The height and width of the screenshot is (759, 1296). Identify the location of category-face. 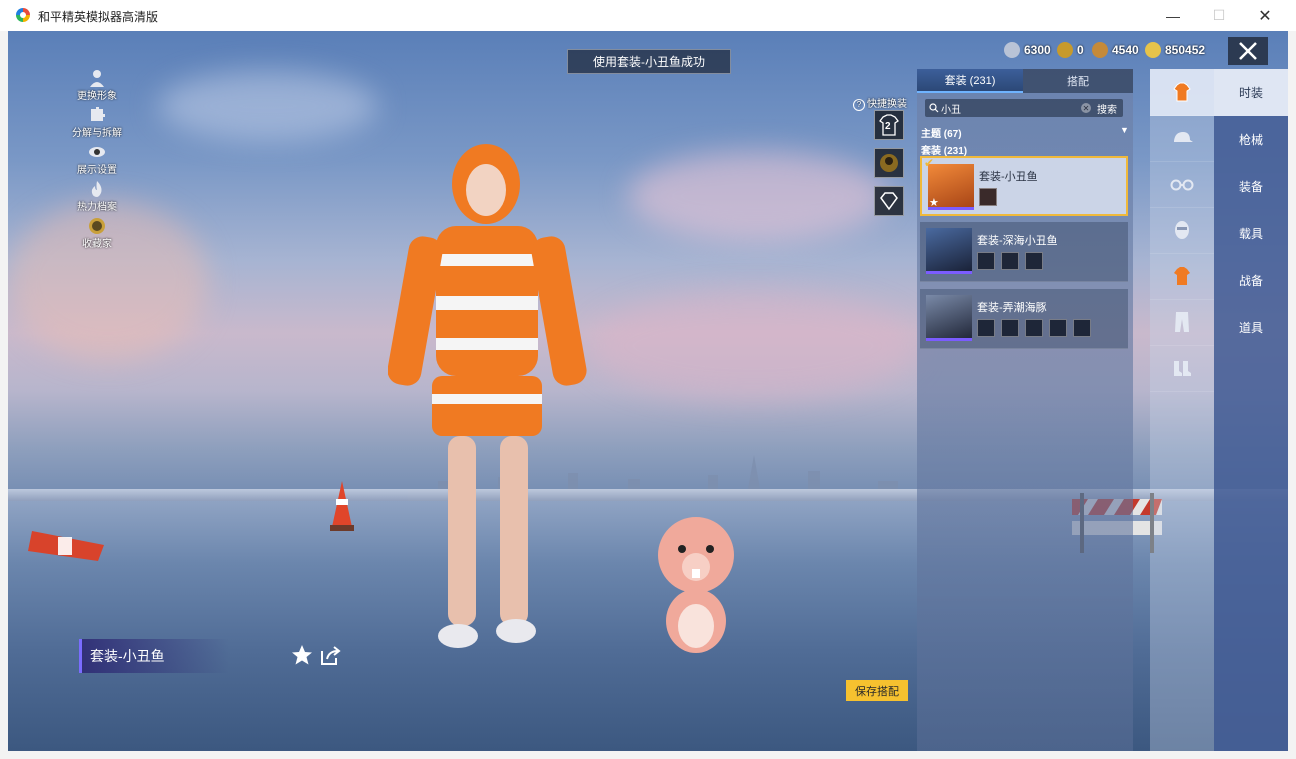
(1182, 230).